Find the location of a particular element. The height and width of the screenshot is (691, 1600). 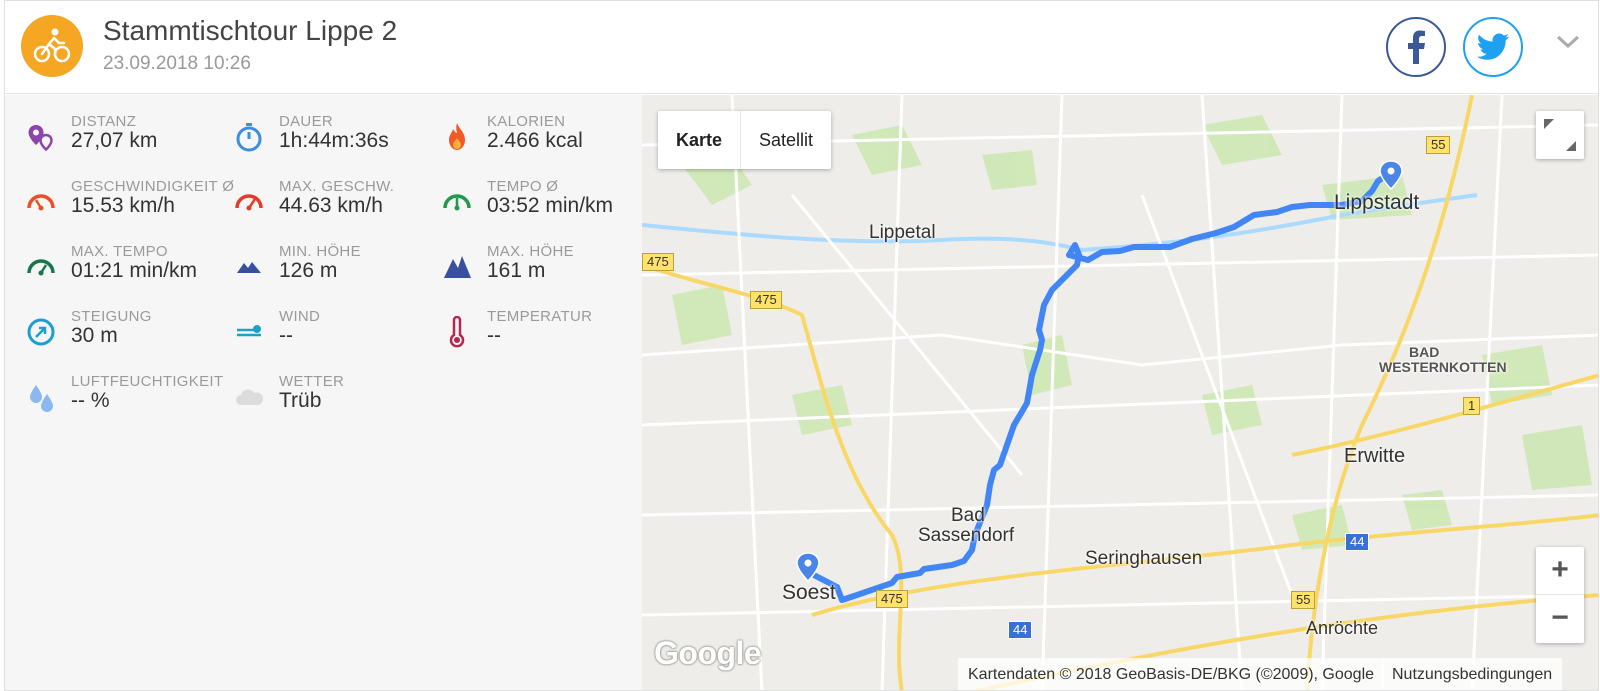

stat-value: Trüb is located at coordinates (300, 400).